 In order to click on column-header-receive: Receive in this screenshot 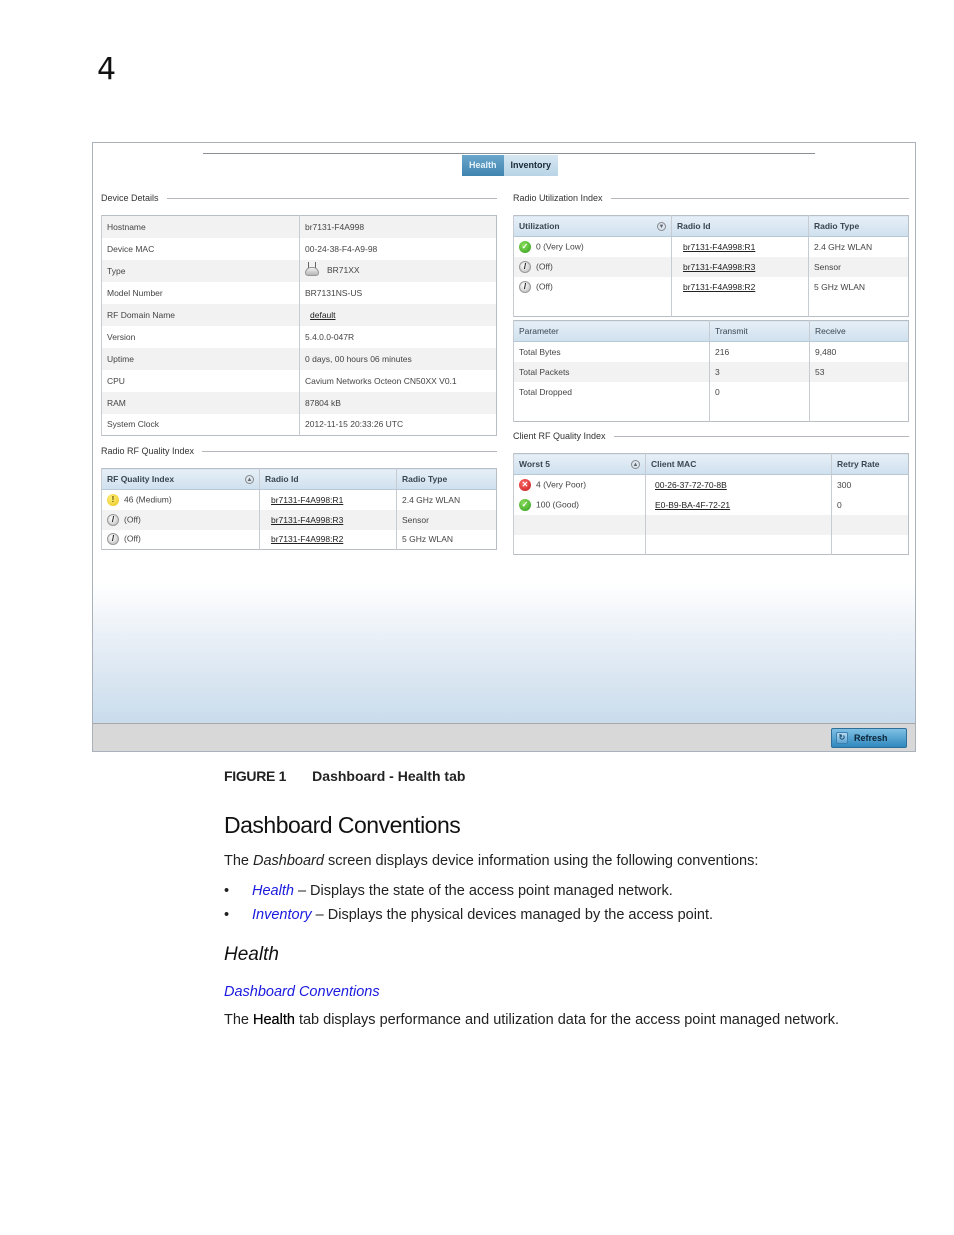, I will do `click(859, 331)`.